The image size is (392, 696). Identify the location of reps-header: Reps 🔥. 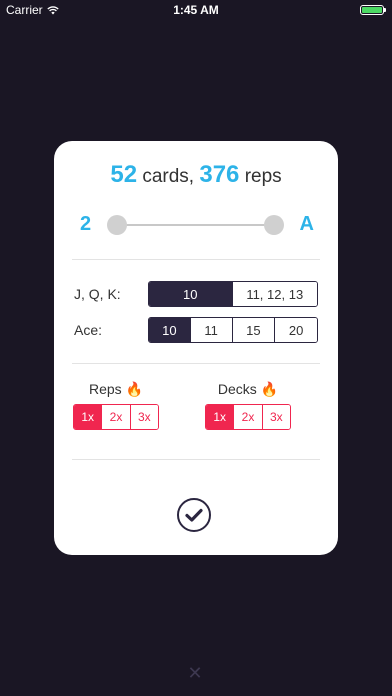
(116, 389).